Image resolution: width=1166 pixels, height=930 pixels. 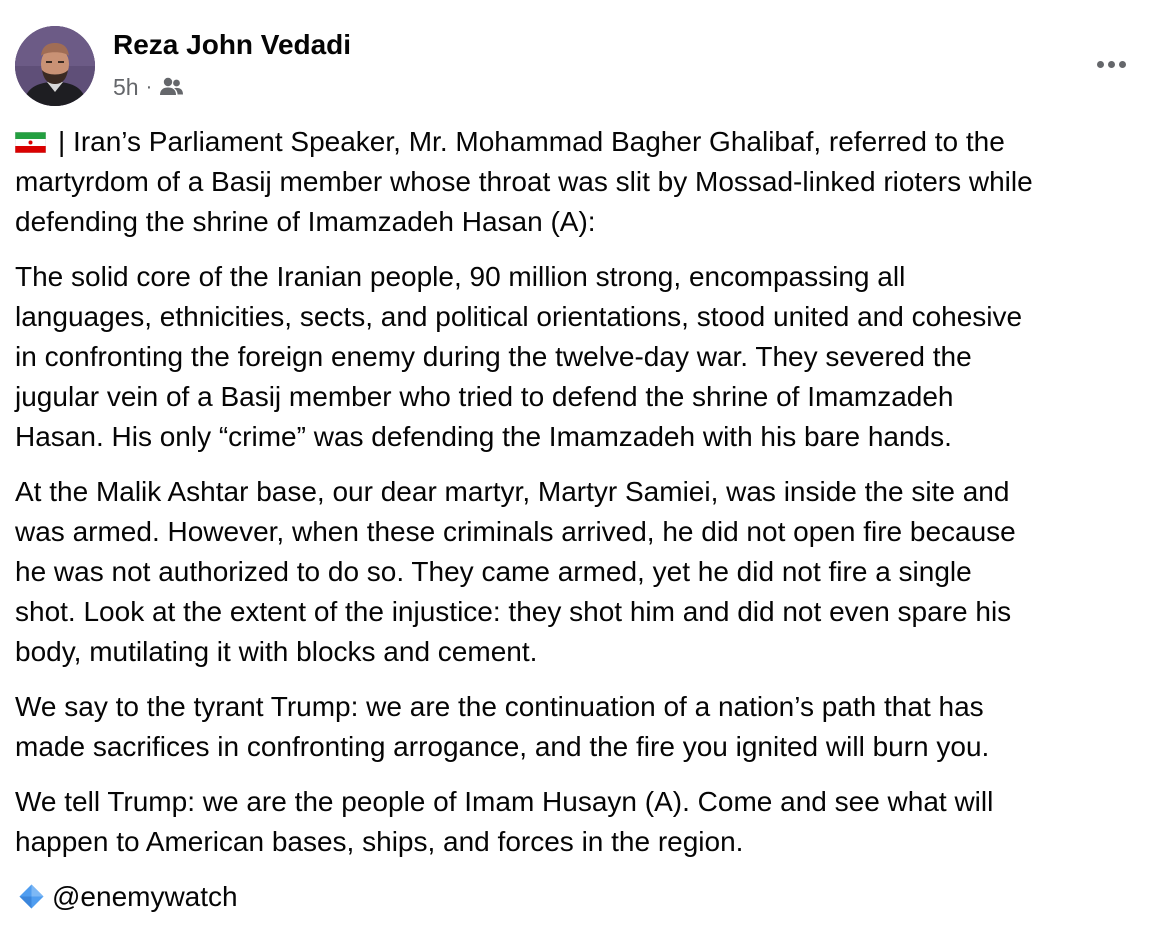 I want to click on avatar-photo, so click(x=55, y=66).